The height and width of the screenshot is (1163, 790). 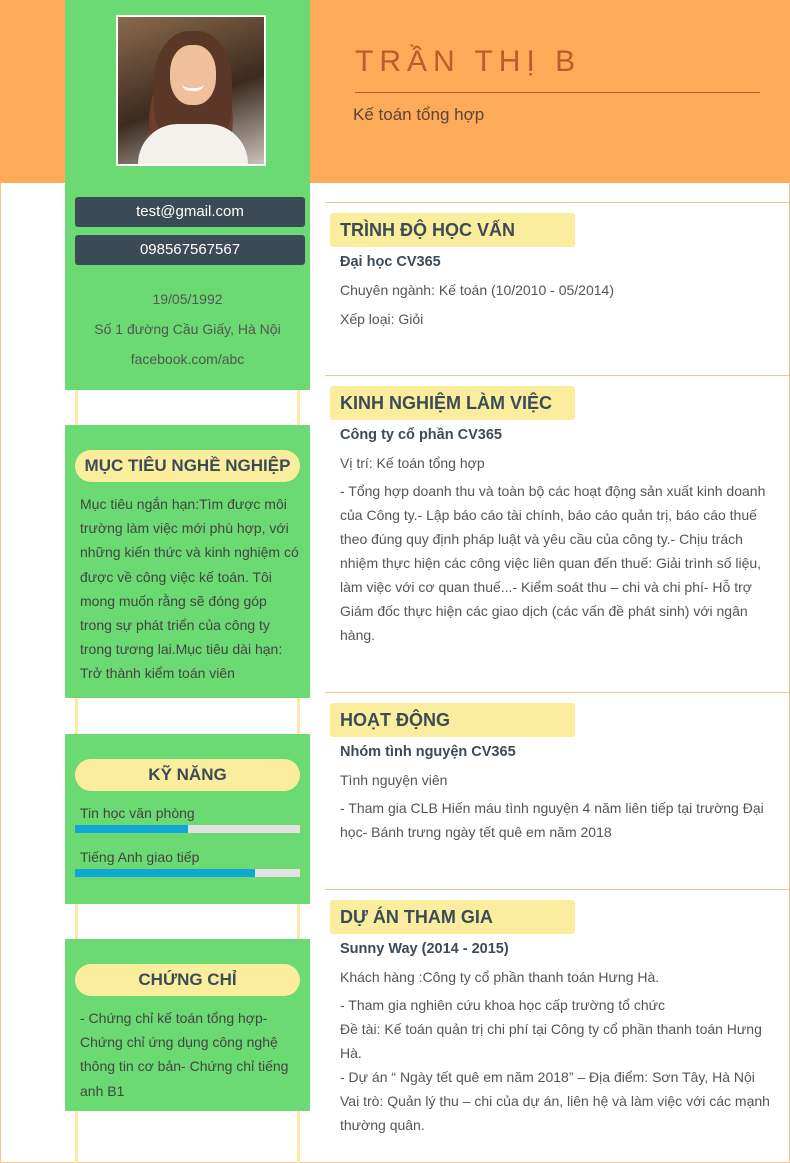 What do you see at coordinates (187, 359) in the screenshot?
I see `facebook-link: facebook.com/abc` at bounding box center [187, 359].